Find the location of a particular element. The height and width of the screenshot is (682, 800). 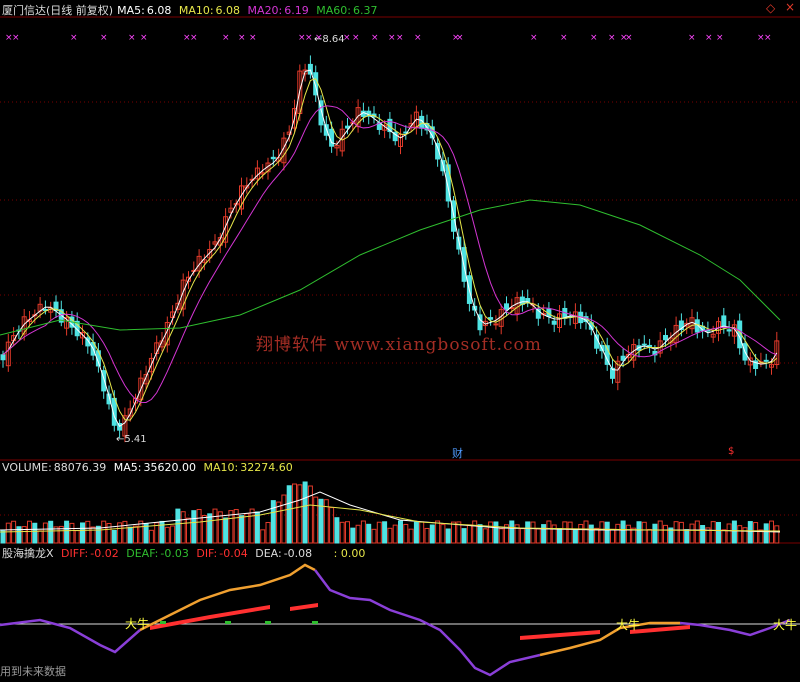

finance-event-marker: 财 is located at coordinates (457, 453).